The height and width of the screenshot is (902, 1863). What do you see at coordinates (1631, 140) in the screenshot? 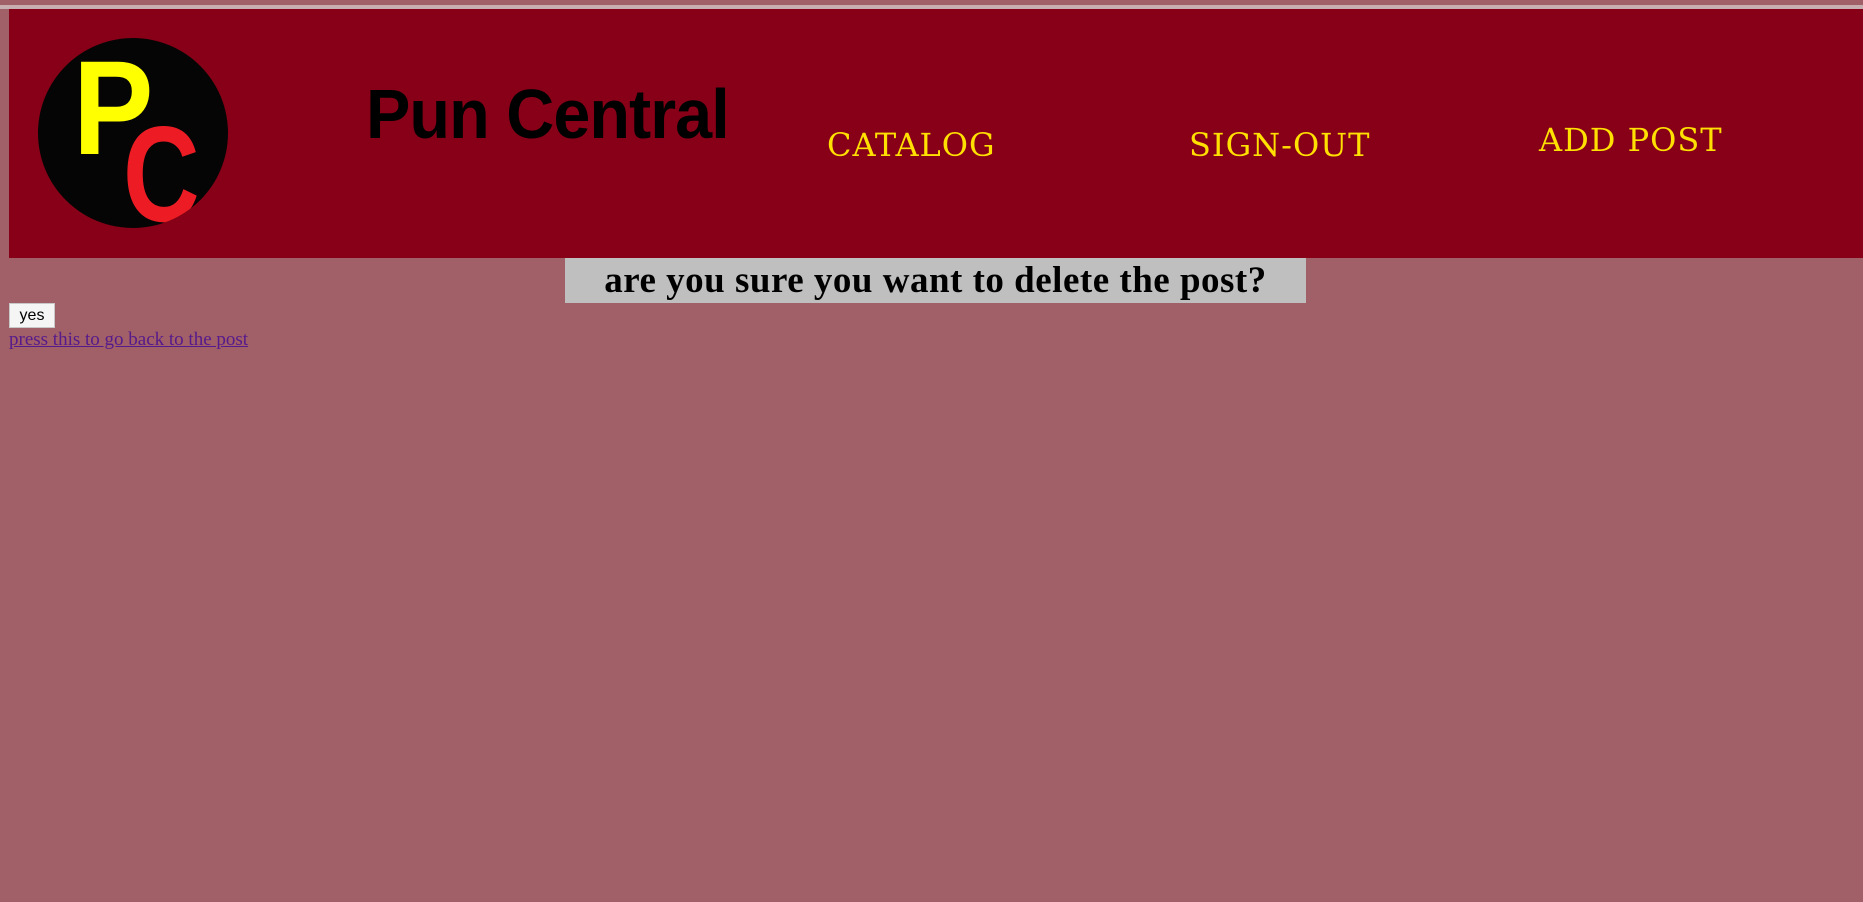
I see `nav-add-post-link: ADD POST` at bounding box center [1631, 140].